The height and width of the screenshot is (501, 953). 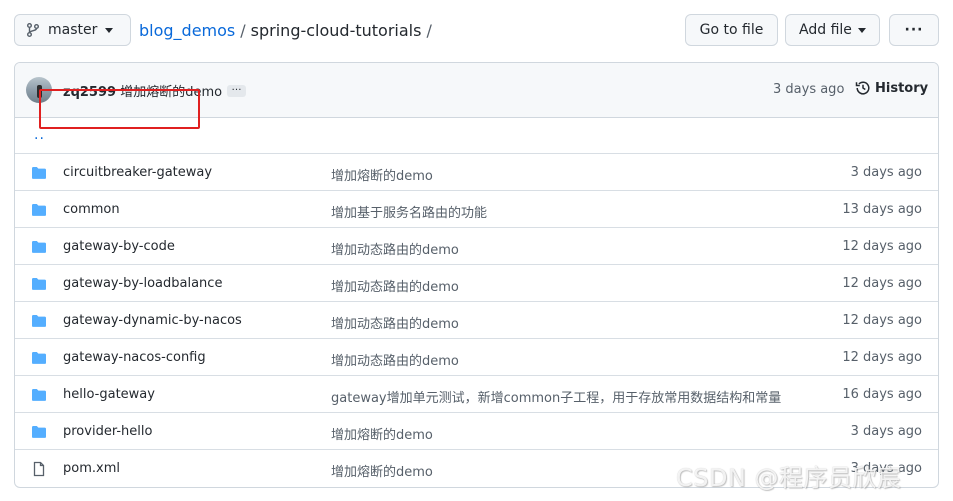 I want to click on parent-directory-link: .., so click(x=39, y=135).